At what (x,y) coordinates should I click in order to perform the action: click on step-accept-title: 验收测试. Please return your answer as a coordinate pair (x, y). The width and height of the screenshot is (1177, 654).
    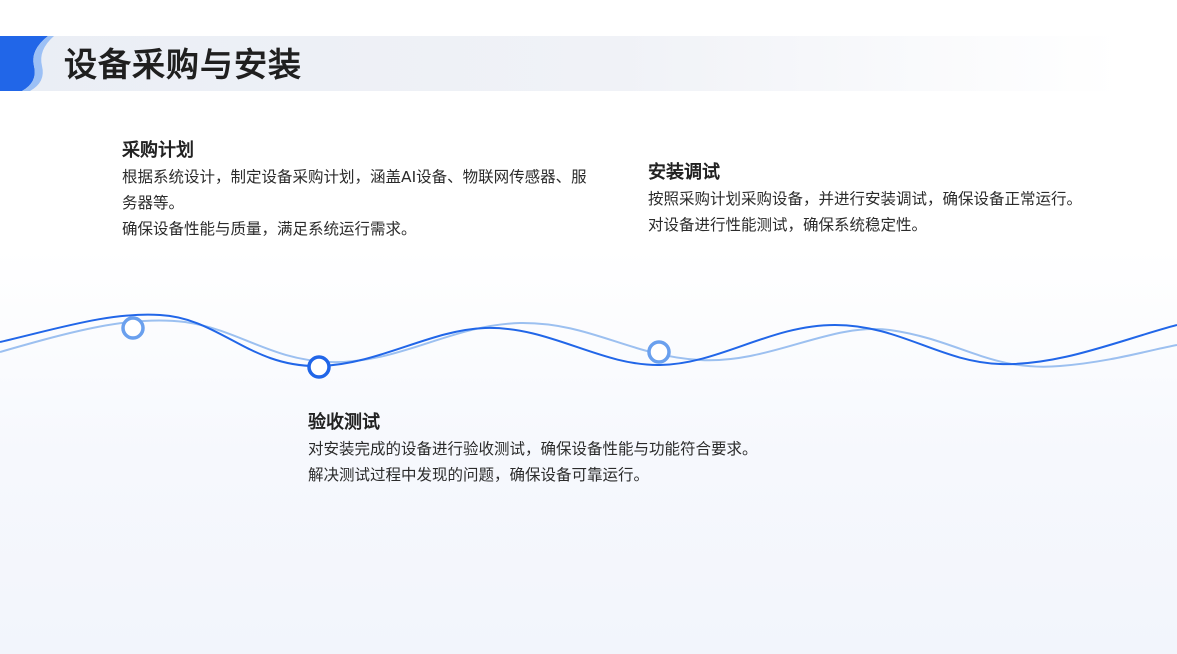
    Looking at the image, I should click on (344, 422).